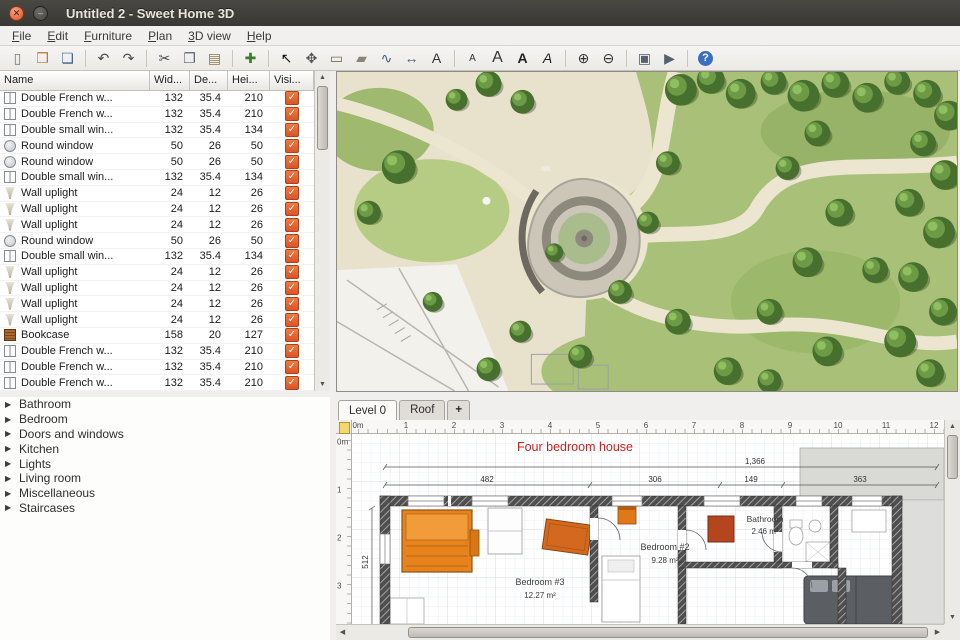 Image resolution: width=960 pixels, height=640 pixels. Describe the element at coordinates (286, 58) in the screenshot. I see `toolbar-select-button: ↖` at that location.